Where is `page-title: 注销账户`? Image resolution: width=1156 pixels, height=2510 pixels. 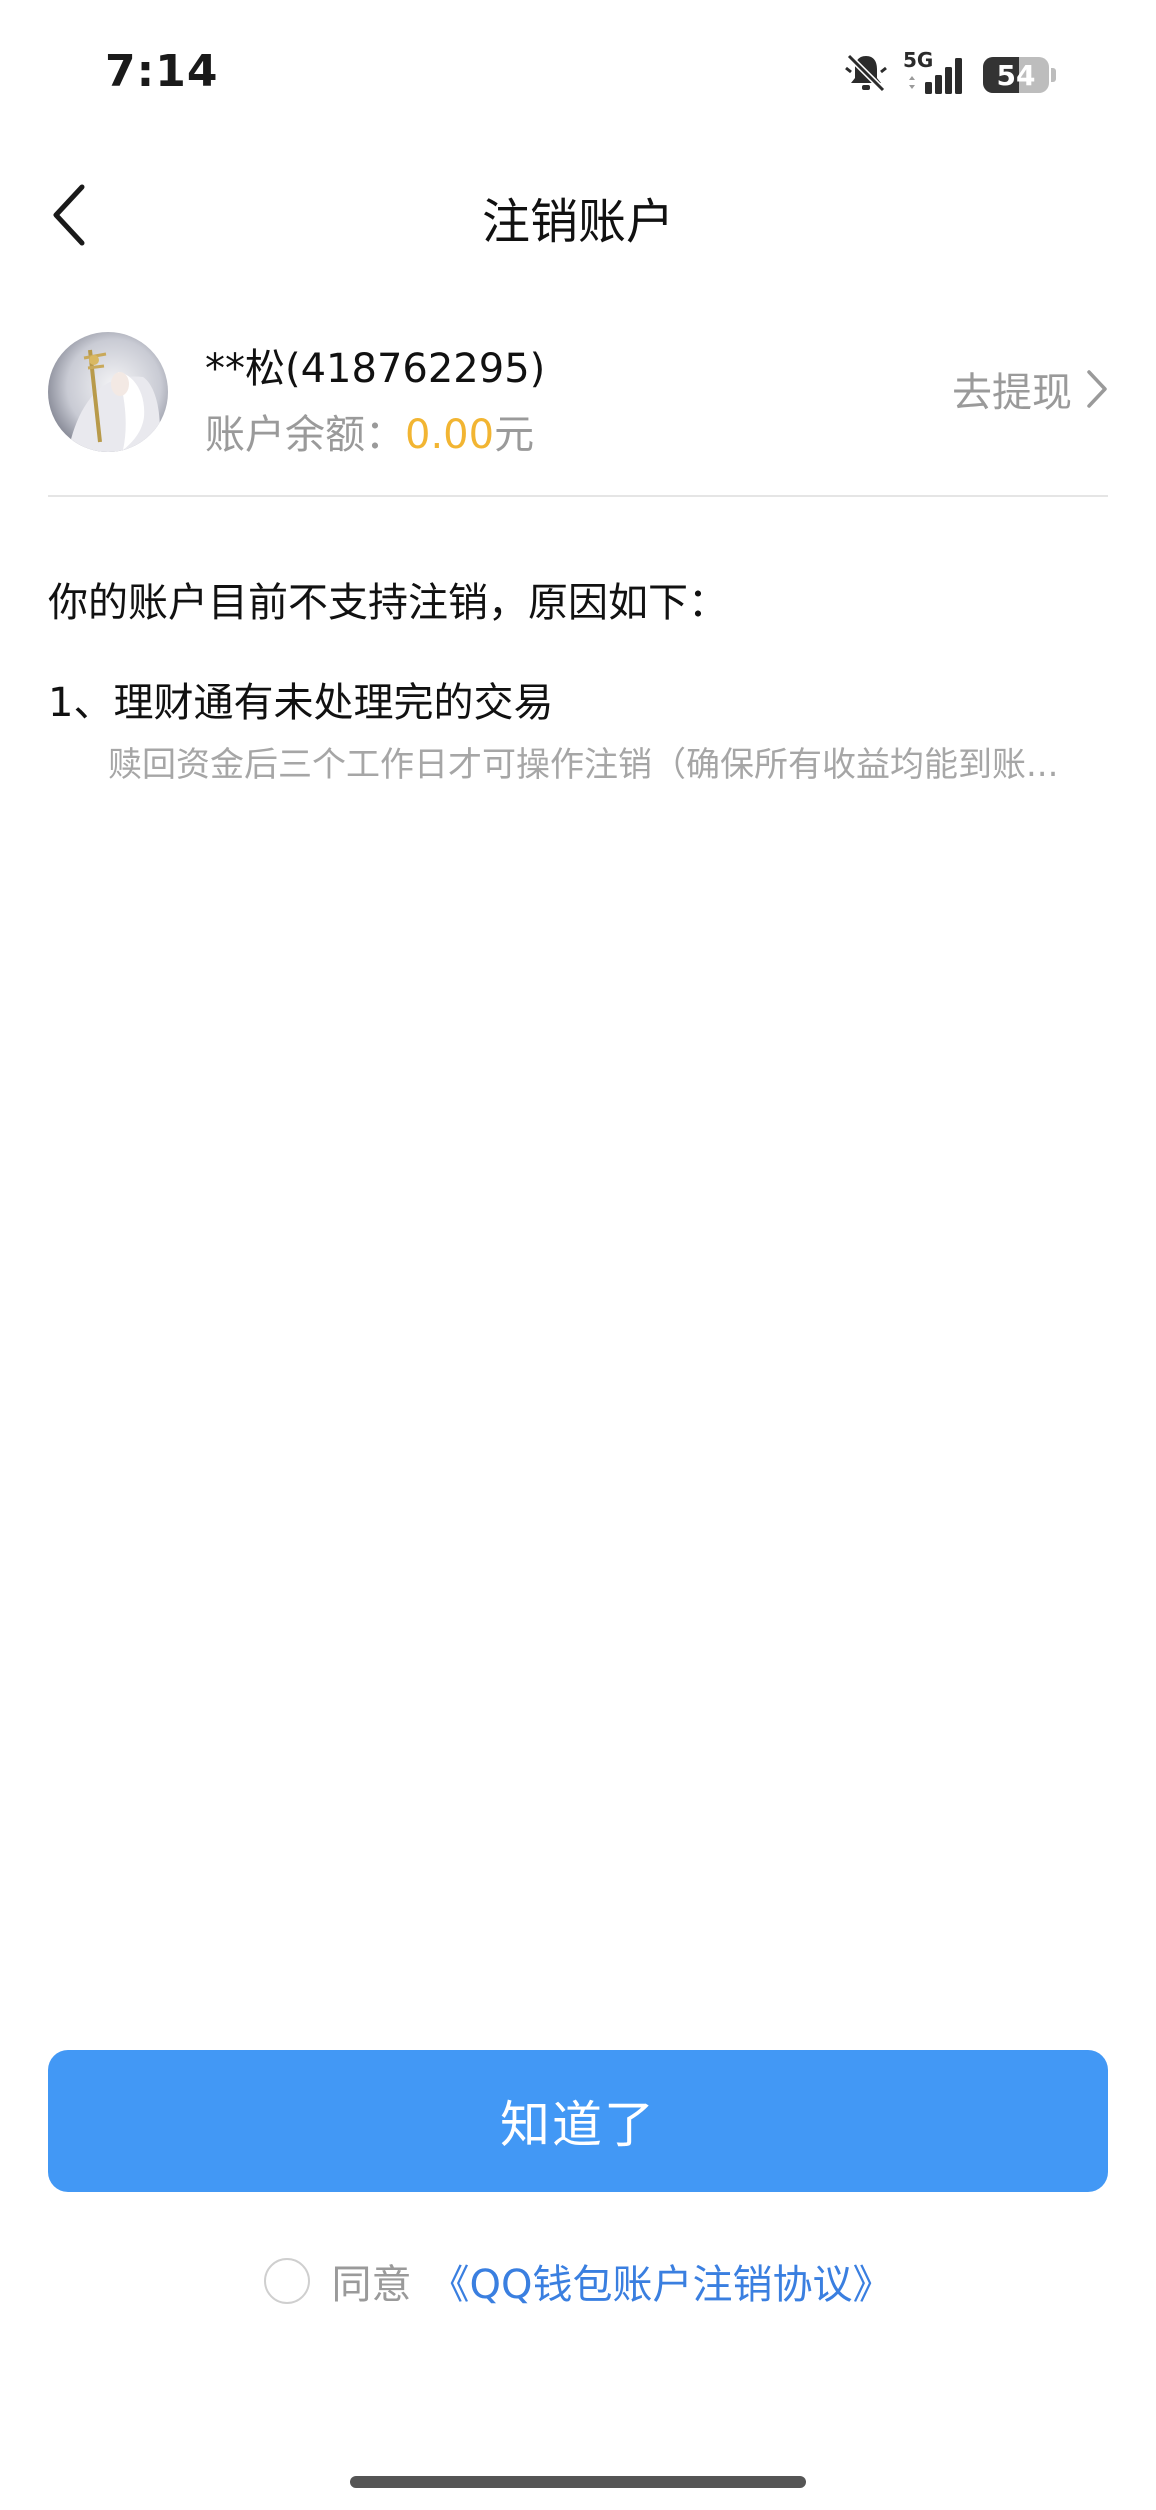
page-title: 注销账户 is located at coordinates (577, 222).